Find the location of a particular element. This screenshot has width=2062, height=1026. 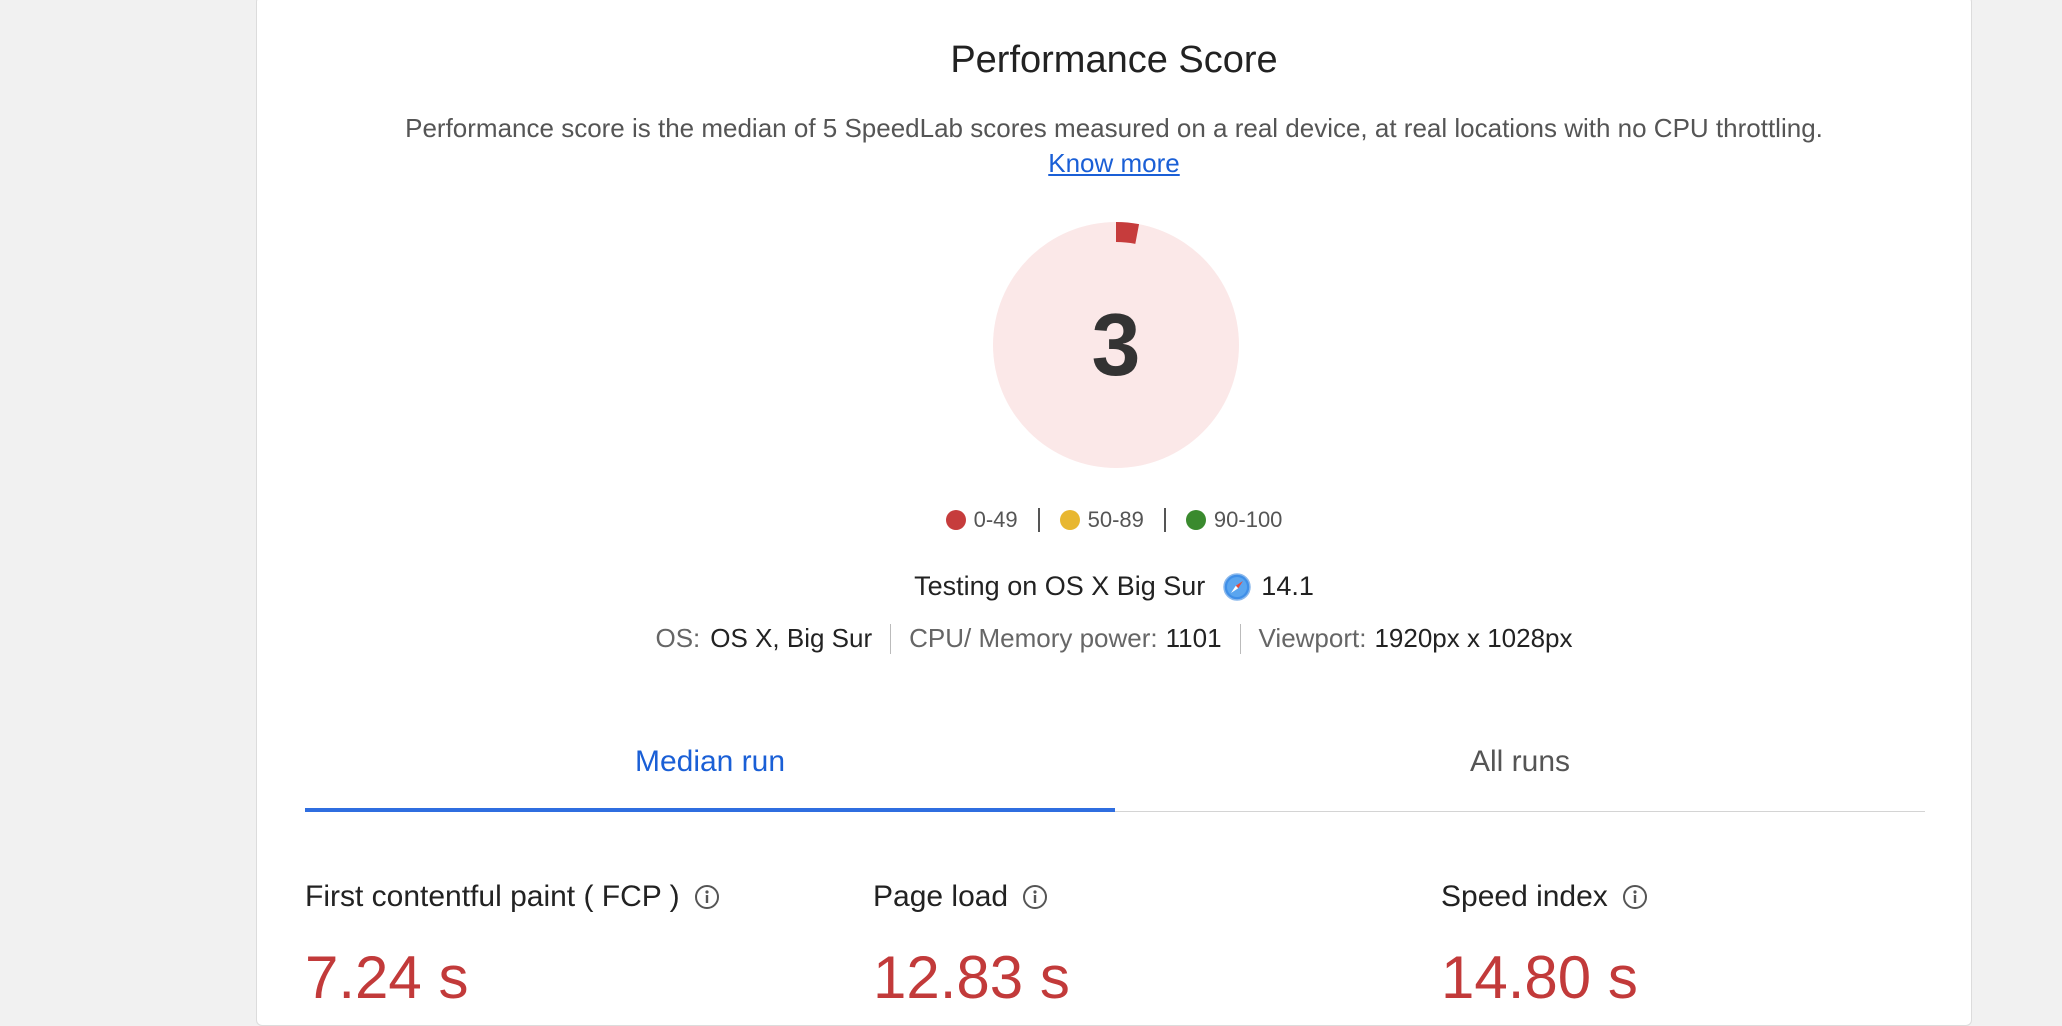

metric-speed-index: Speed index 14.80 s is located at coordinates (1544, 945).